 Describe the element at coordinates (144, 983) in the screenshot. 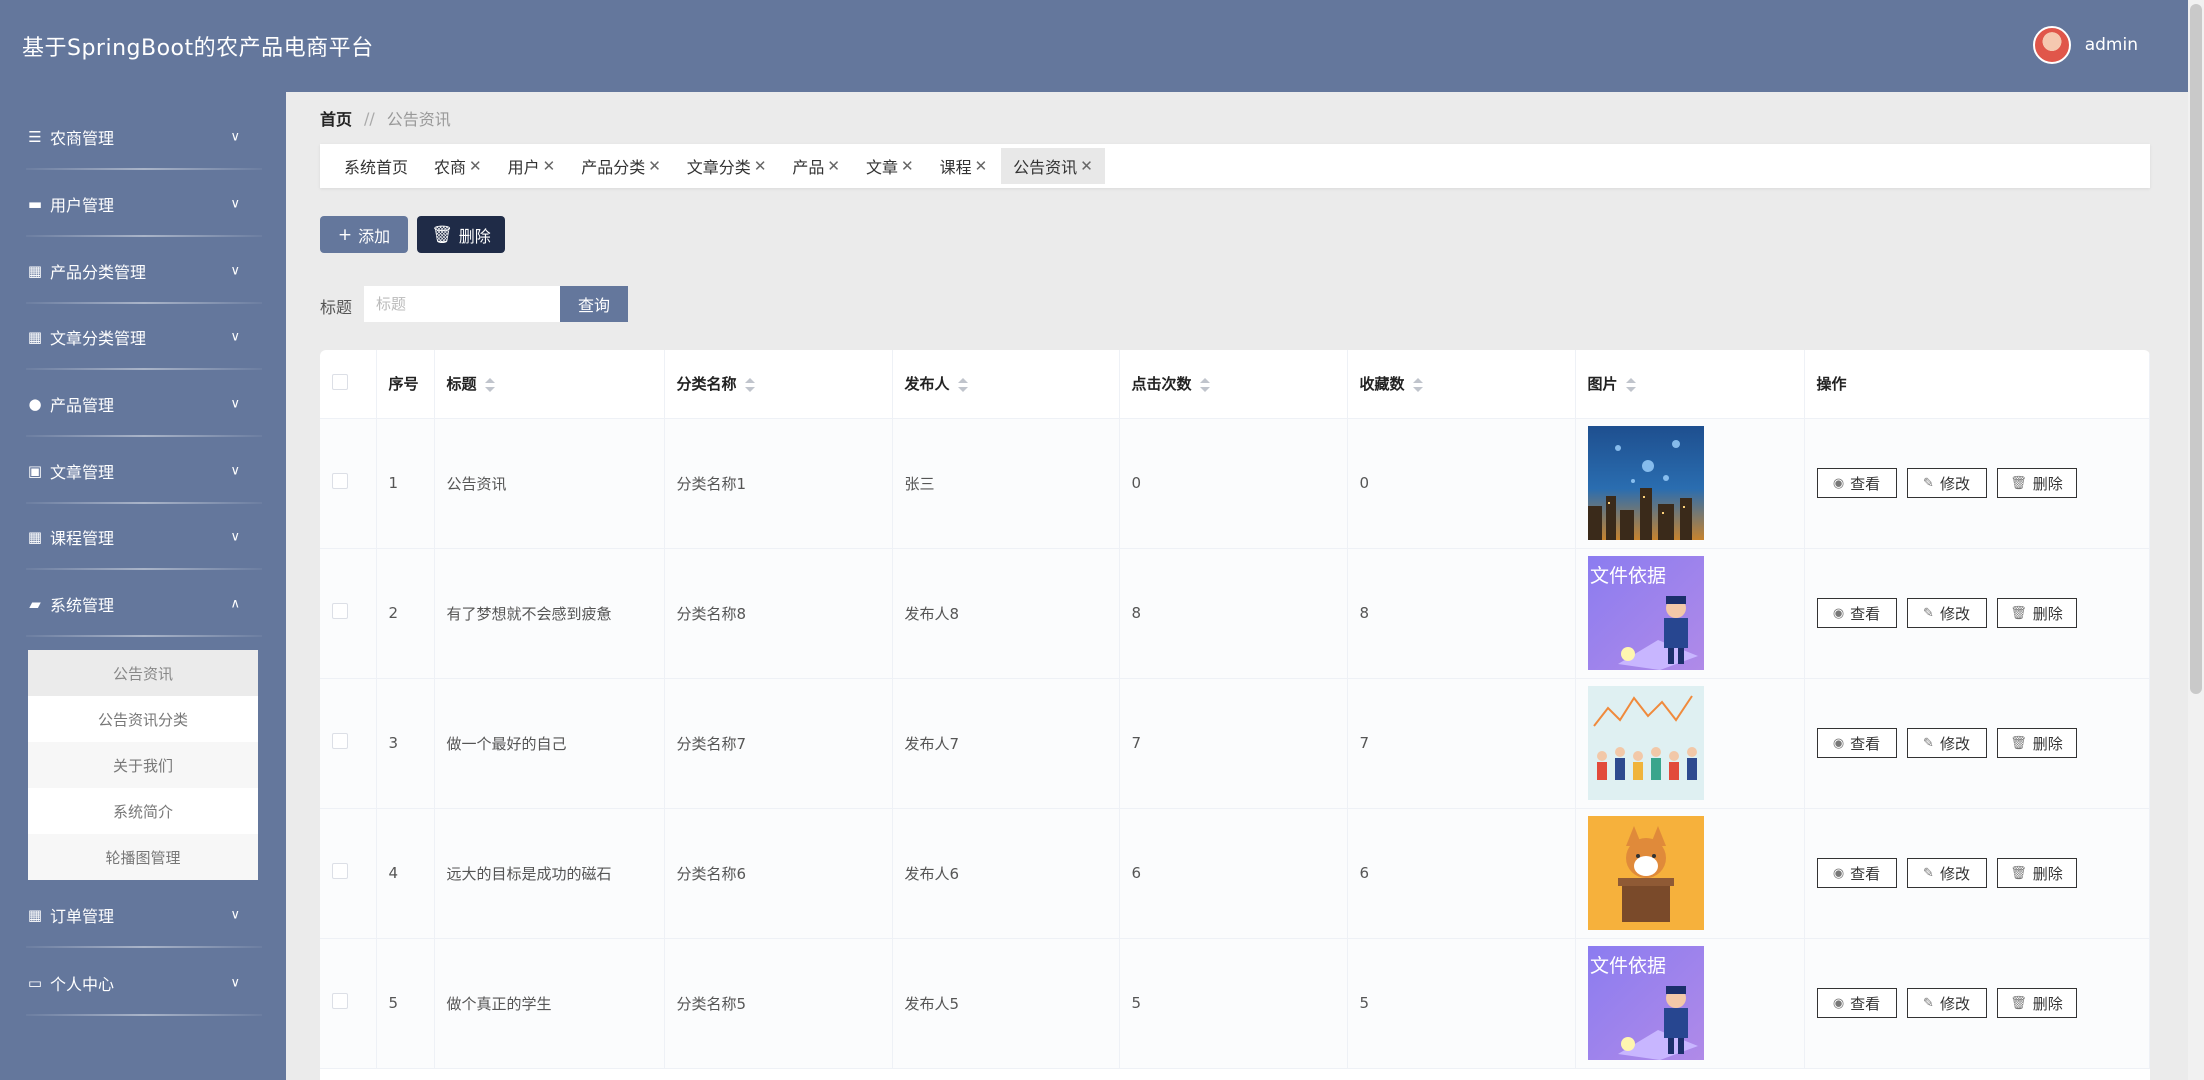

I see `sidebar-item-personal-center: ▭ 个人中心 ∨` at that location.